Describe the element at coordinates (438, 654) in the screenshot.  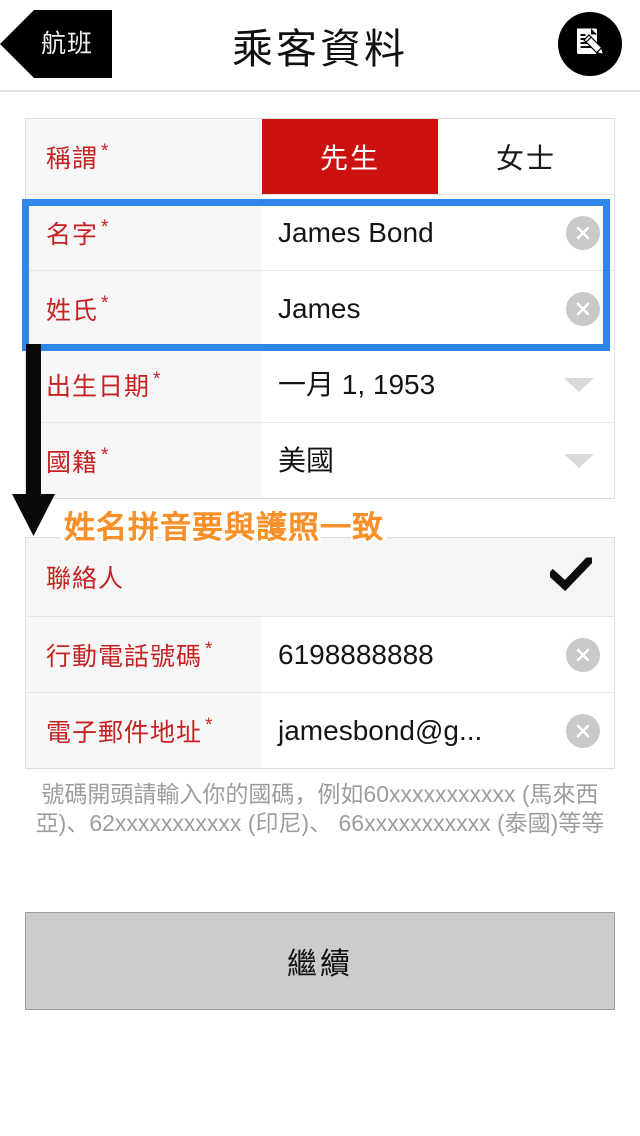
I see `mobile-phone-input: 6198888888` at that location.